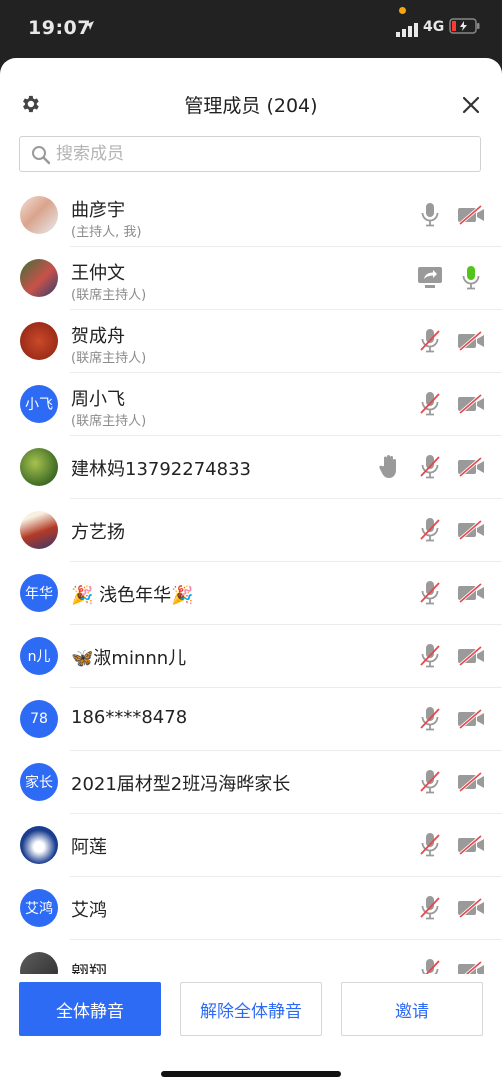  Describe the element at coordinates (251, 29) in the screenshot. I see `status-bar: 19:07 4G` at that location.